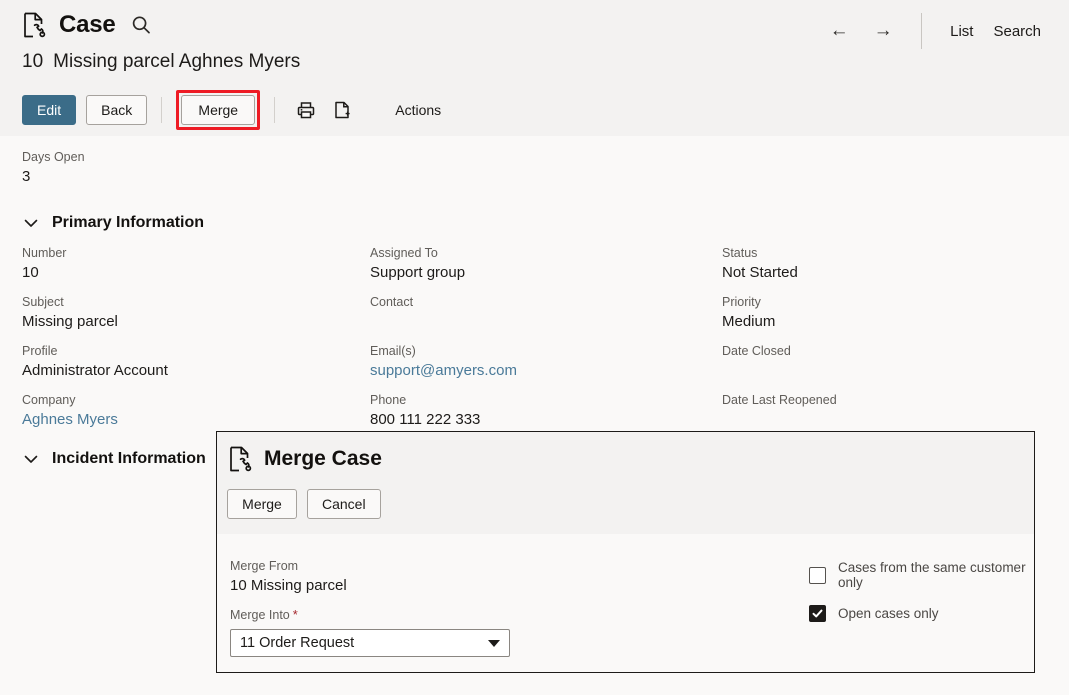  I want to click on field-date-last-reopened: Date Last Reopened, so click(887, 411).